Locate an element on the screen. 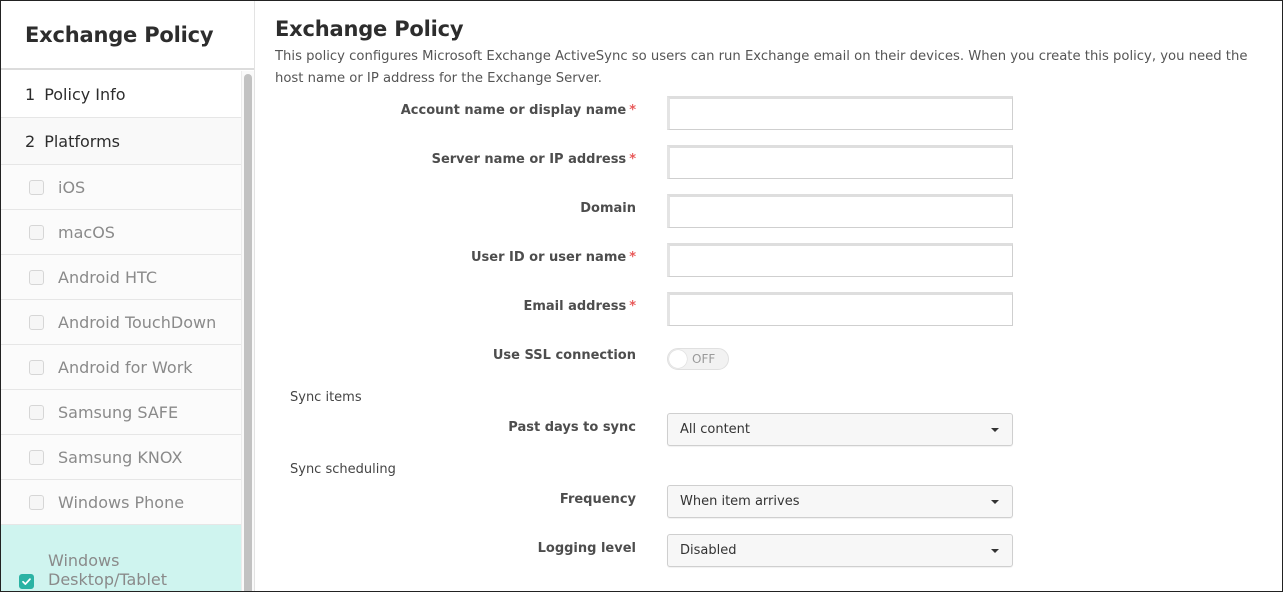 The image size is (1283, 592). field-label: Email address * is located at coordinates (579, 306).